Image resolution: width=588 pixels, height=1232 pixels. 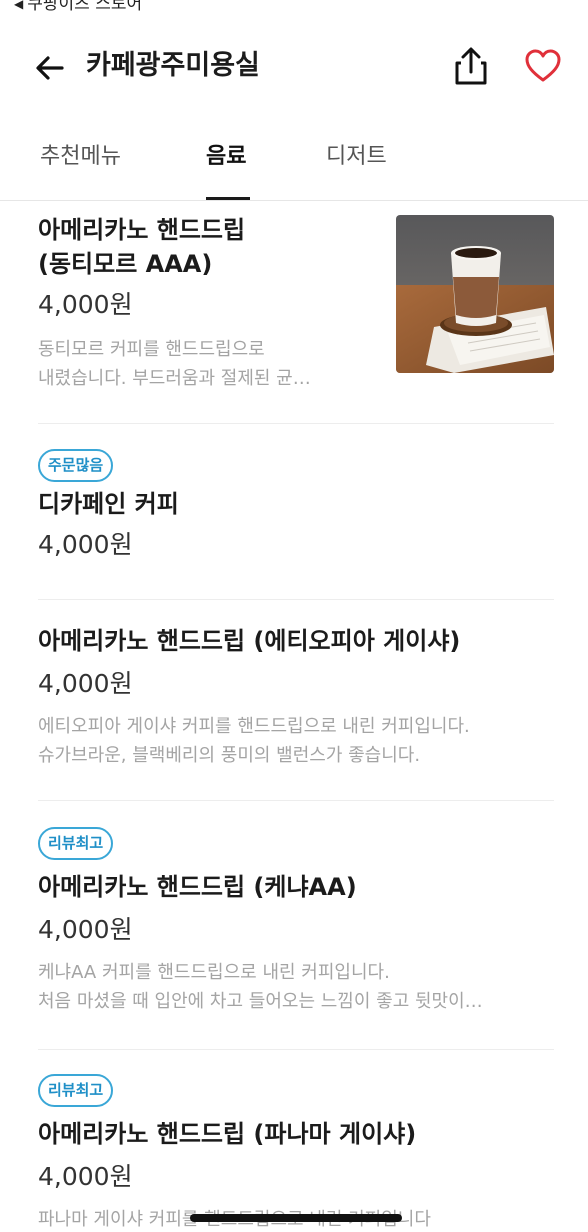 What do you see at coordinates (125, 264) in the screenshot?
I see `menu-item-name-line2: (동티모르 AAA)` at bounding box center [125, 264].